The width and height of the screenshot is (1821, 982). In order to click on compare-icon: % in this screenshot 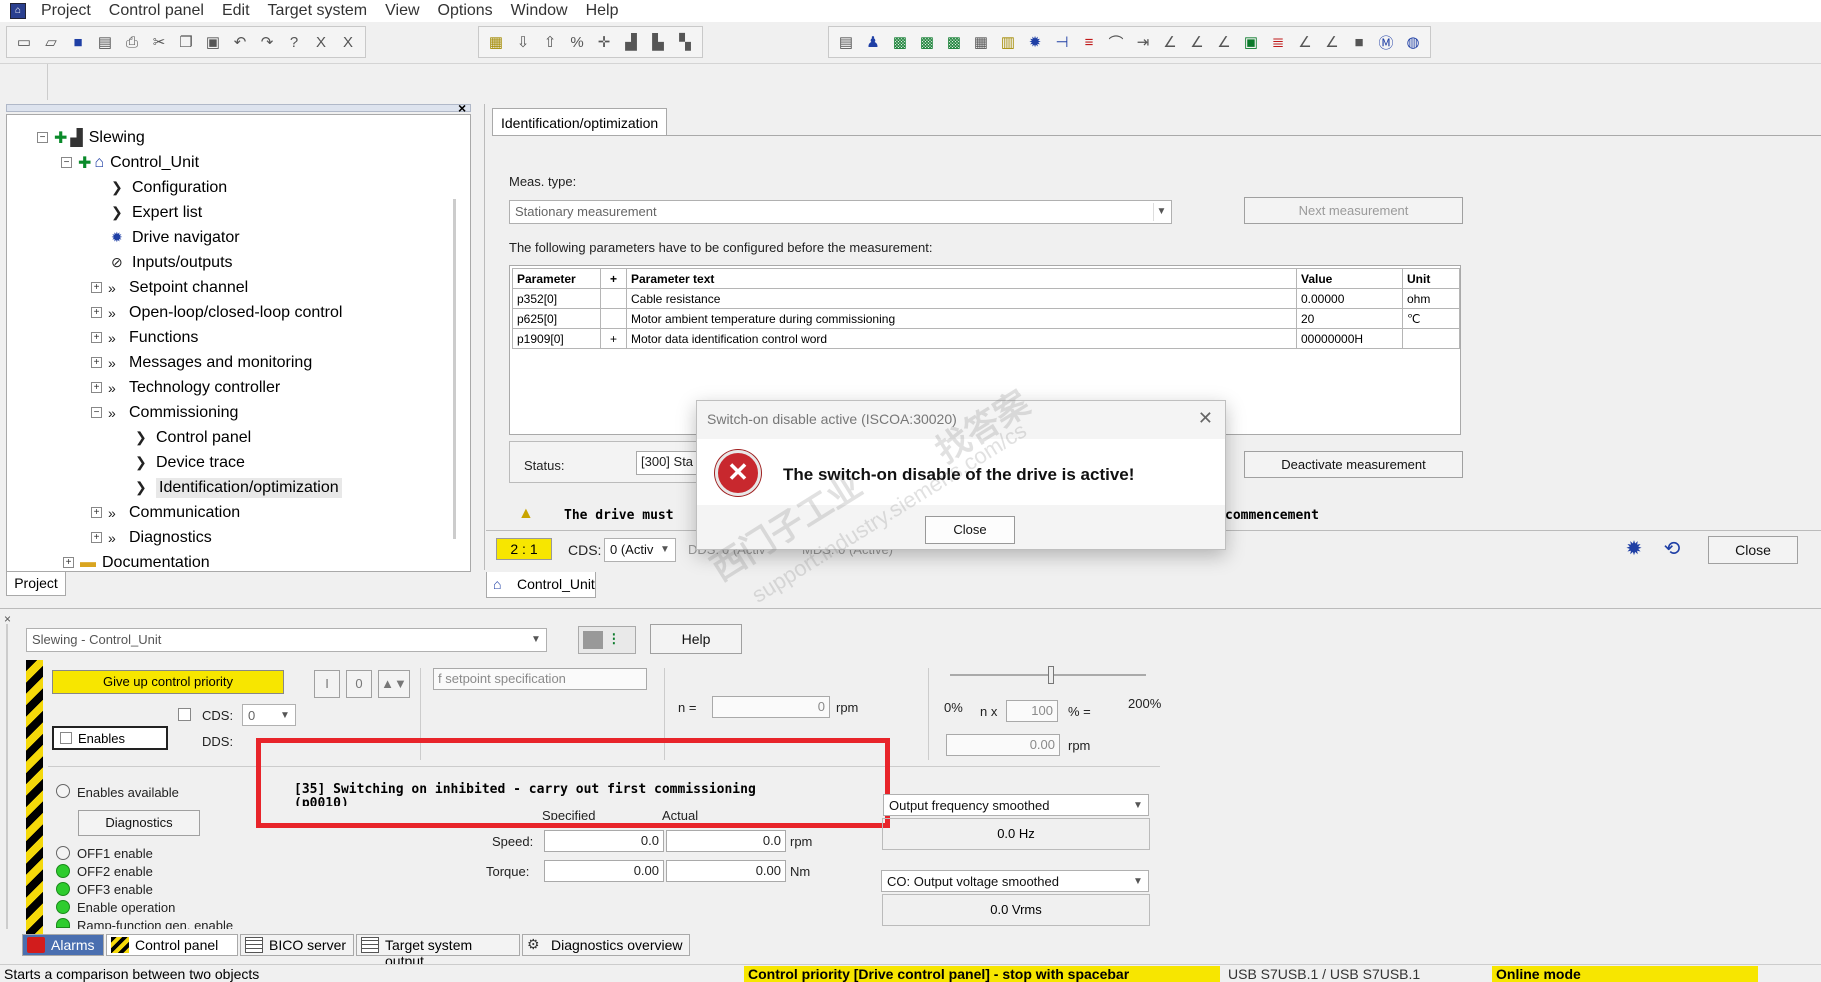, I will do `click(577, 42)`.